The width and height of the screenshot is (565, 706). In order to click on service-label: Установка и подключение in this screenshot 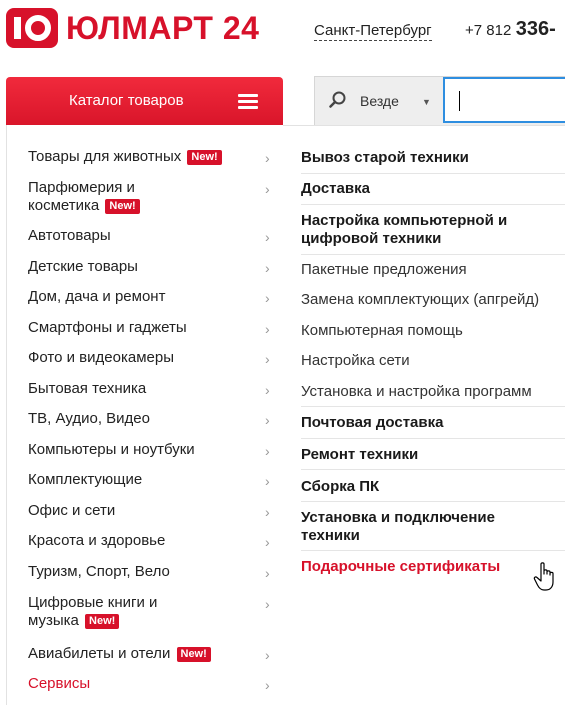, I will do `click(398, 517)`.